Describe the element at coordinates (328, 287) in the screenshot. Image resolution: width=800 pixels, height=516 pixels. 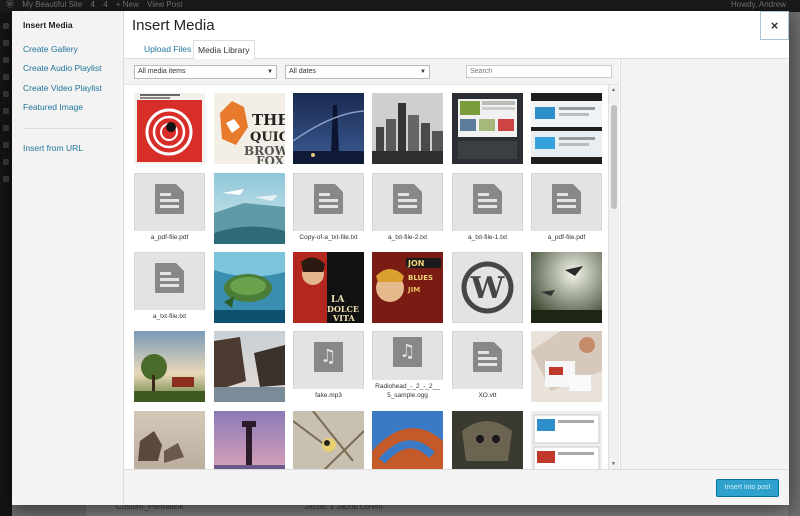
I see `attachment-tile: LA DOLCE VITA` at that location.